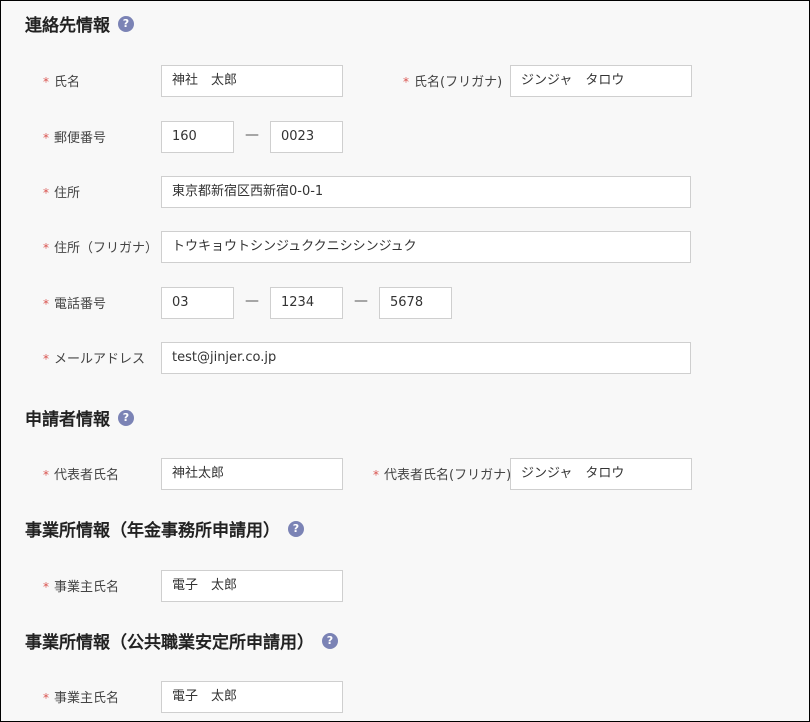  Describe the element at coordinates (197, 137) in the screenshot. I see `postal-code-part1-input: 160` at that location.